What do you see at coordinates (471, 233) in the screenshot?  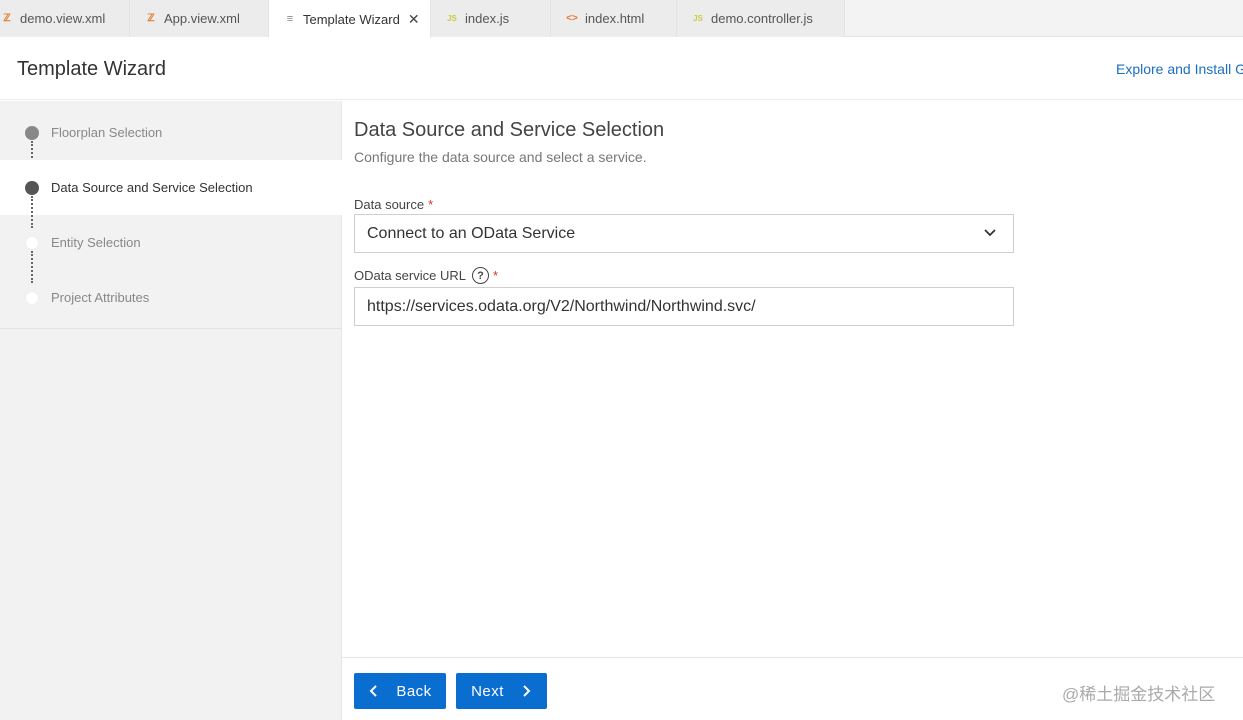 I see `data-source-value: Connect to an OData Service` at bounding box center [471, 233].